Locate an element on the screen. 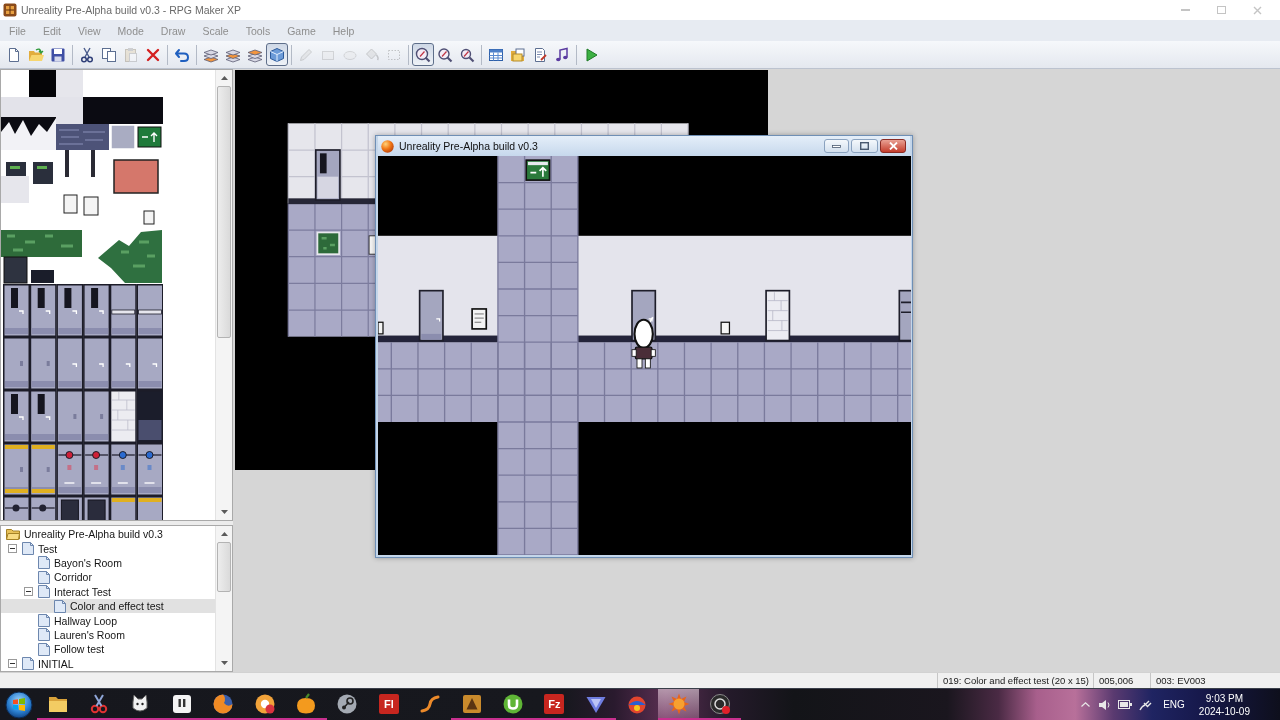  play-icon is located at coordinates (591, 54).